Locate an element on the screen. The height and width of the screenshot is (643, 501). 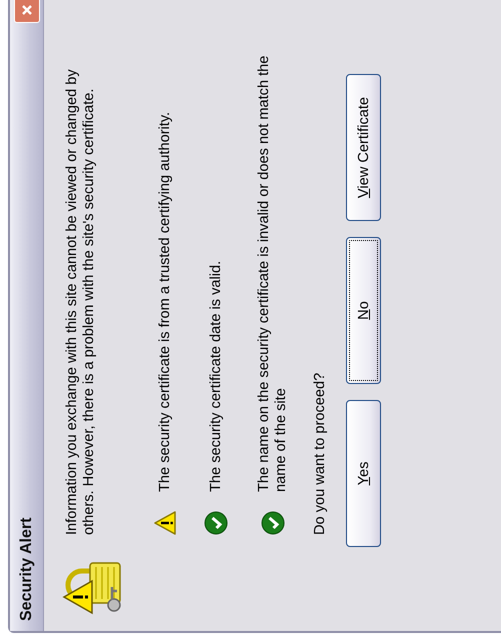
check-result: The name on the security certificate is invalid or does not match the name of the site is located at coordinates (273, 273).